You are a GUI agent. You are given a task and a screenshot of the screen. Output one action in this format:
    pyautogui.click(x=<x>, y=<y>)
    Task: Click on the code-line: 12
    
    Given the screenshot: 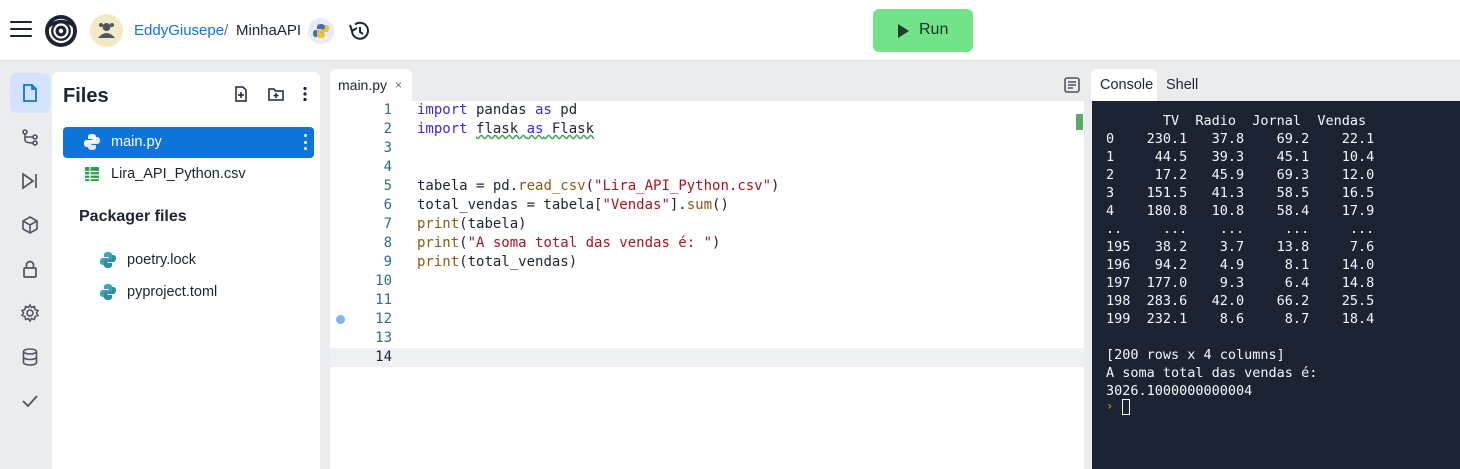 What is the action you would take?
    pyautogui.click(x=707, y=319)
    